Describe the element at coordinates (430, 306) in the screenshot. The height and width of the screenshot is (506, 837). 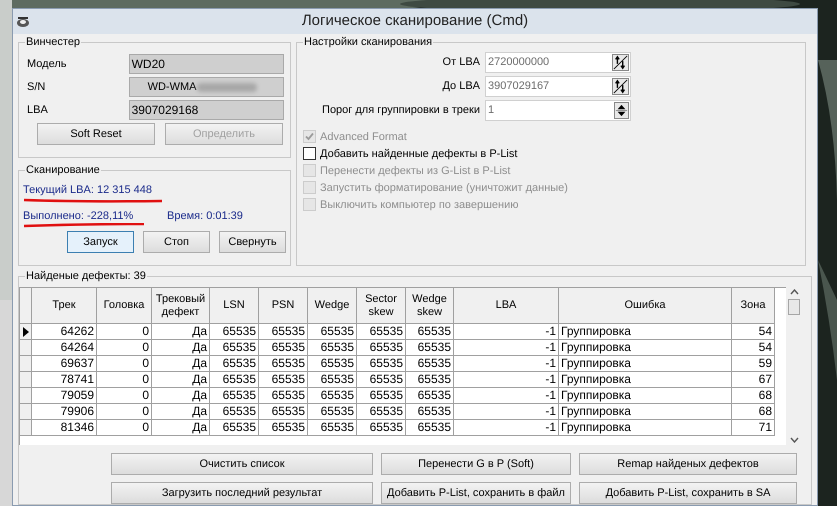
I see `column-header: Wedge skew` at that location.